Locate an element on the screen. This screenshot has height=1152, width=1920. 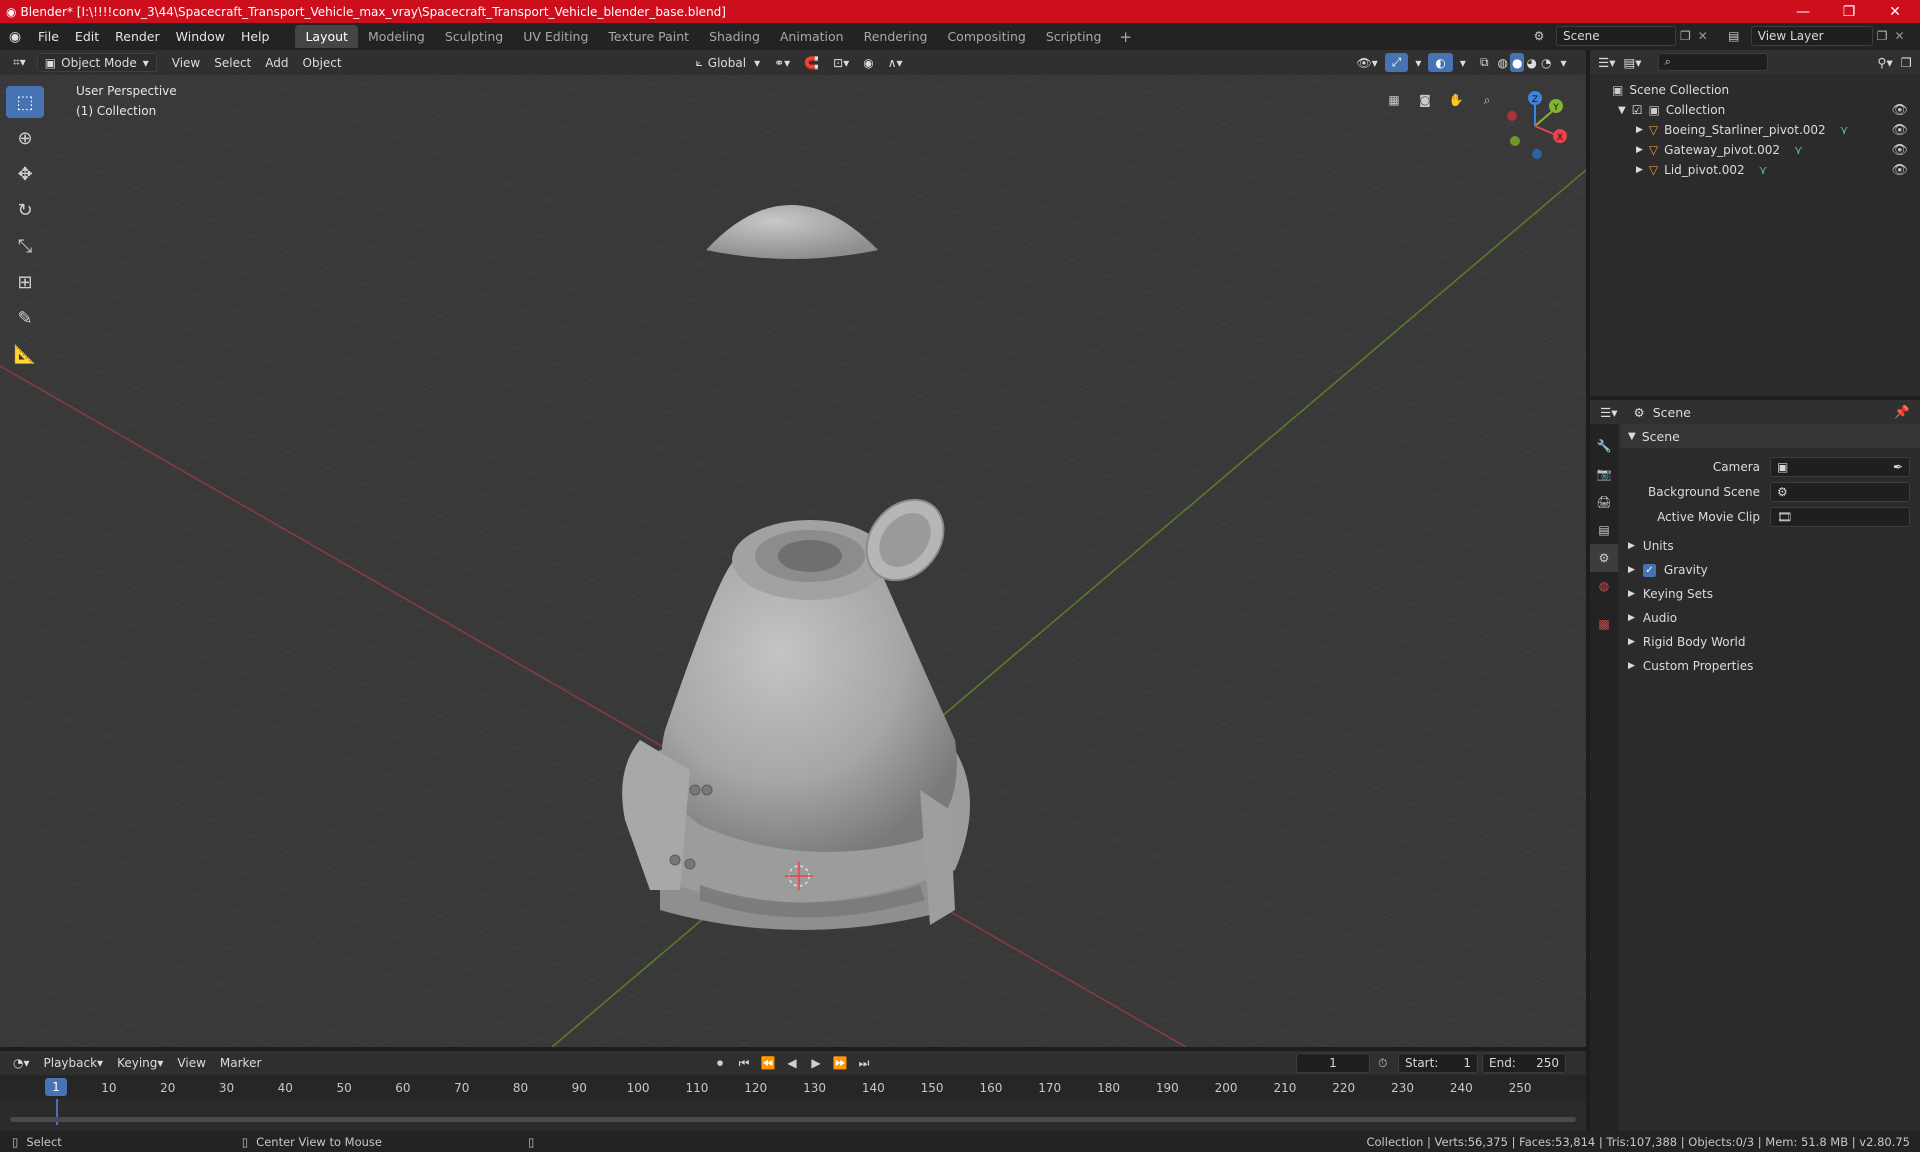
timeline-menu-playback: Playback ▾ is located at coordinates (74, 1063).